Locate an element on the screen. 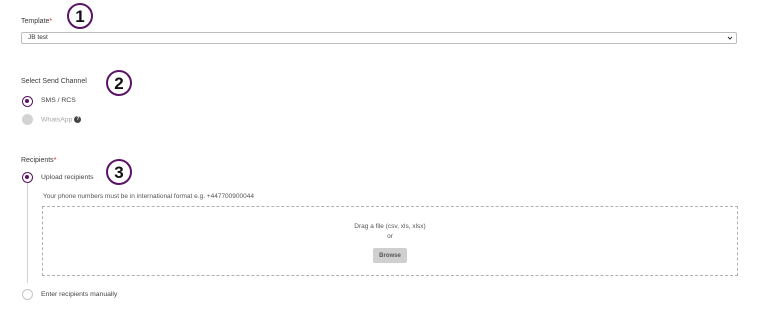  dropzone-or: or is located at coordinates (390, 236).